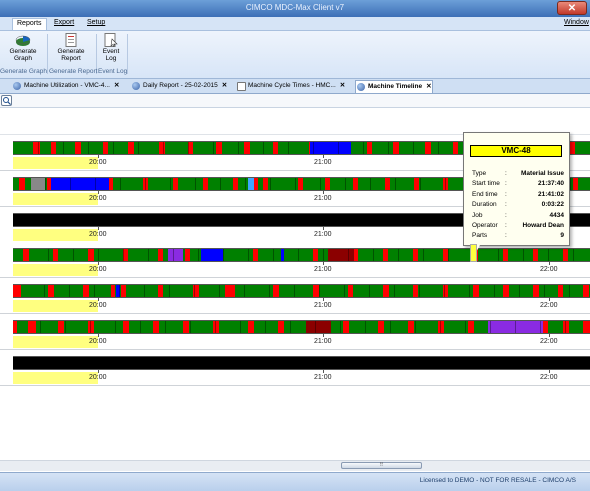  I want to click on selected-event-marker, so click(473, 253).